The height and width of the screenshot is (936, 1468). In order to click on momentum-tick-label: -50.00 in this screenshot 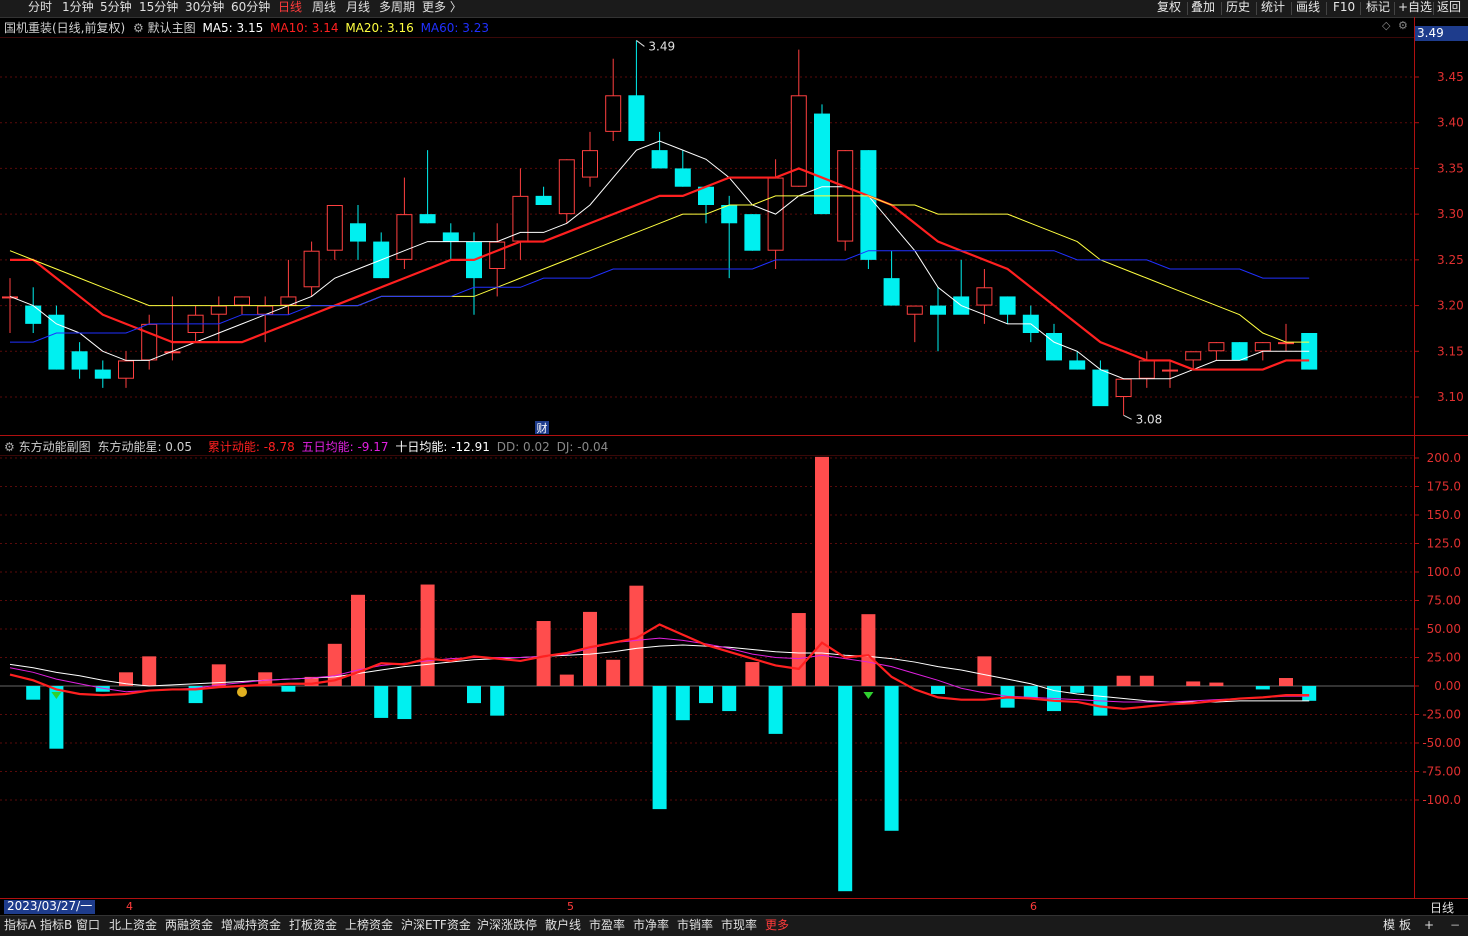, I will do `click(1441, 743)`.